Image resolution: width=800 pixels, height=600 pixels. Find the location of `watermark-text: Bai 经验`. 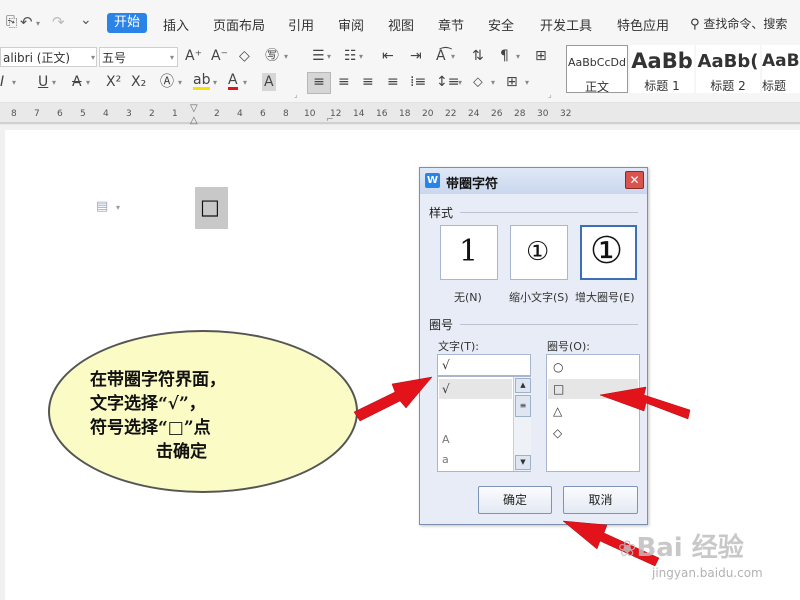

watermark-text: Bai 经验 is located at coordinates (690, 548).